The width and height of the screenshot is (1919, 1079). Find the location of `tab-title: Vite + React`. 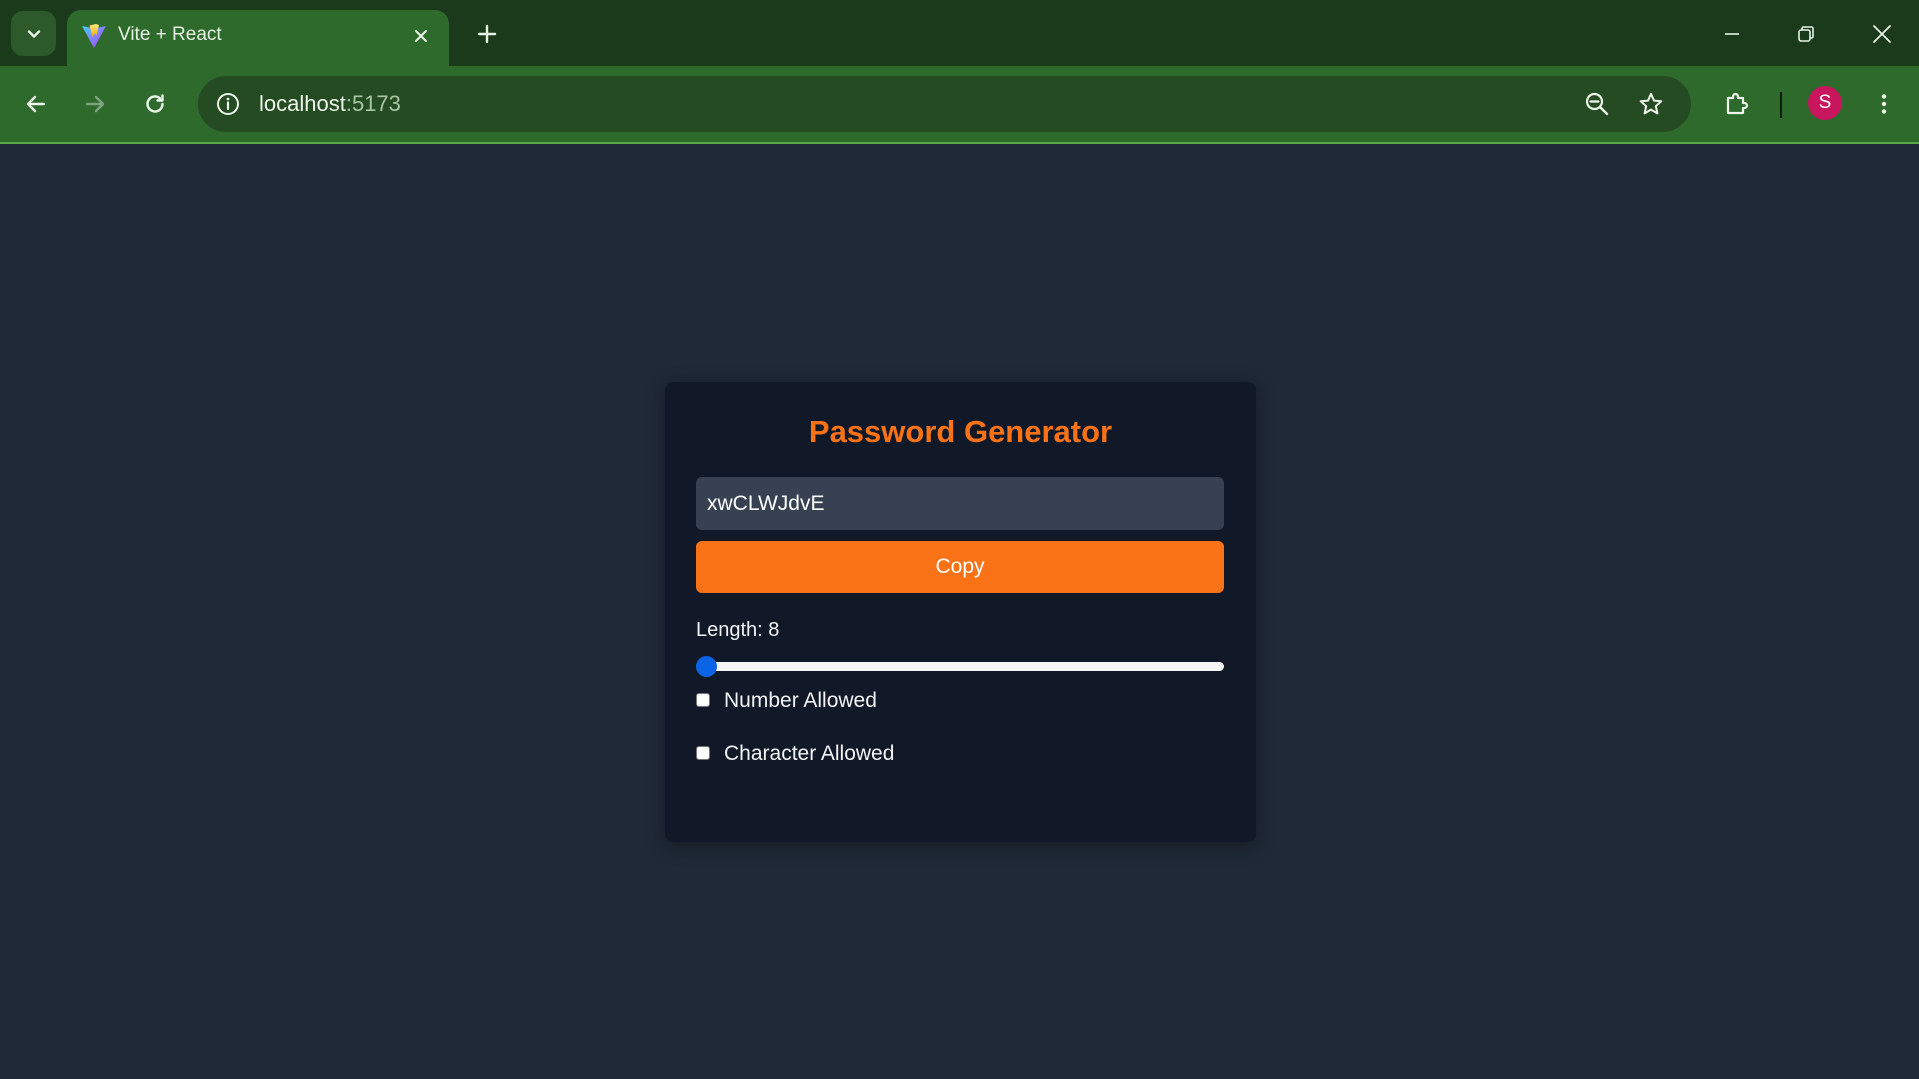

tab-title: Vite + React is located at coordinates (170, 34).